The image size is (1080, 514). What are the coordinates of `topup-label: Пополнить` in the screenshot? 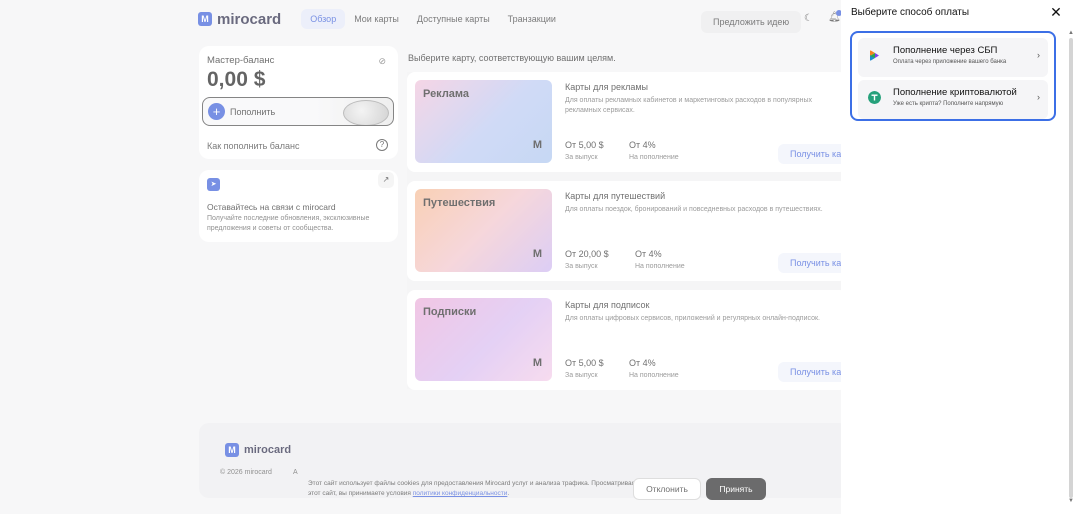 It's located at (253, 111).